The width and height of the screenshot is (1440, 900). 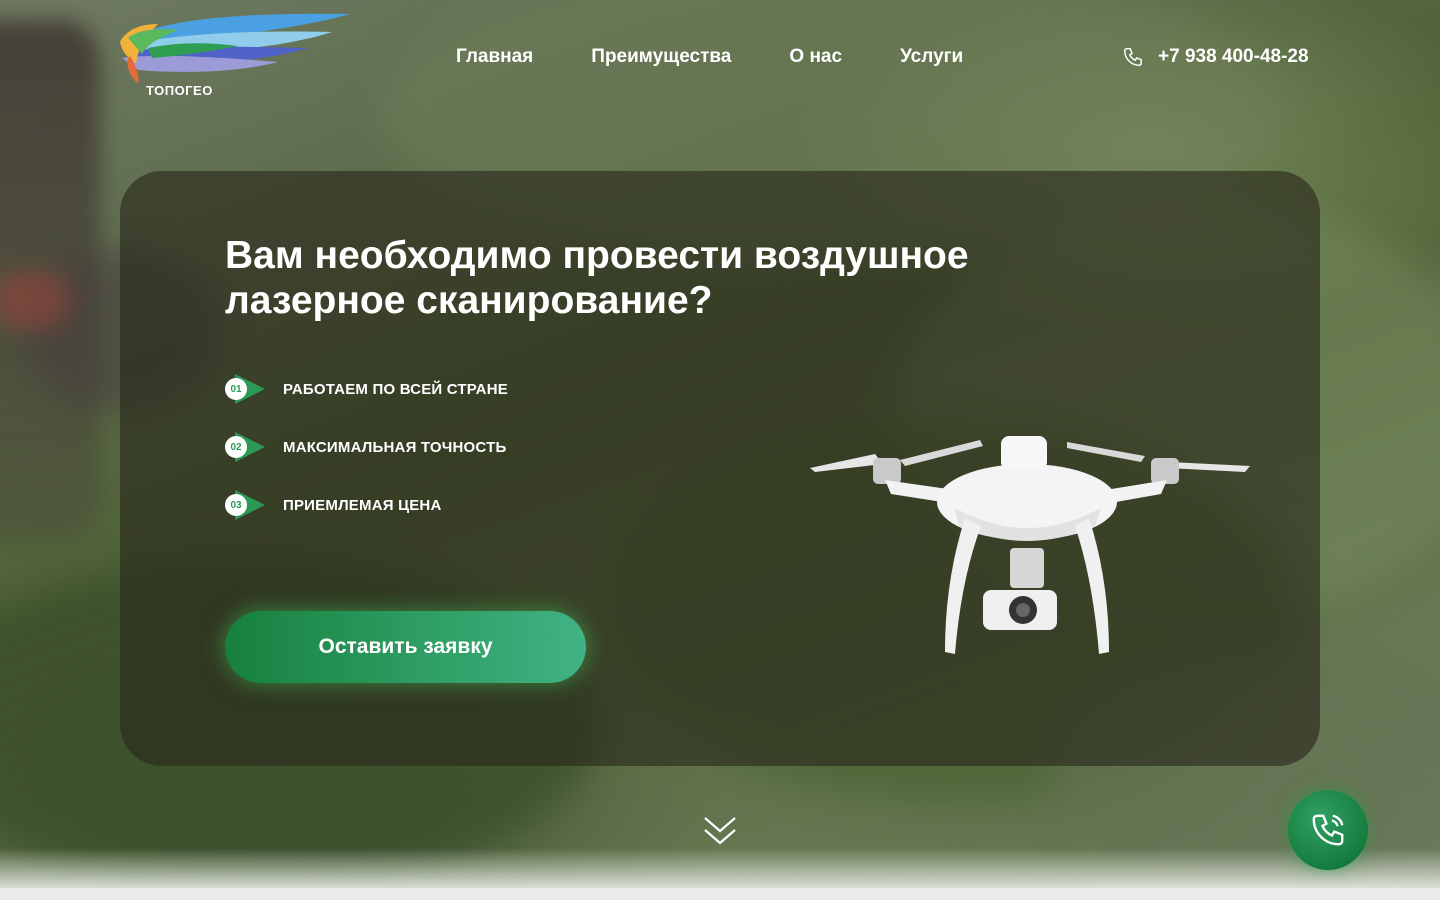 What do you see at coordinates (179, 90) in the screenshot?
I see `brand-name: ТОПОГЕО` at bounding box center [179, 90].